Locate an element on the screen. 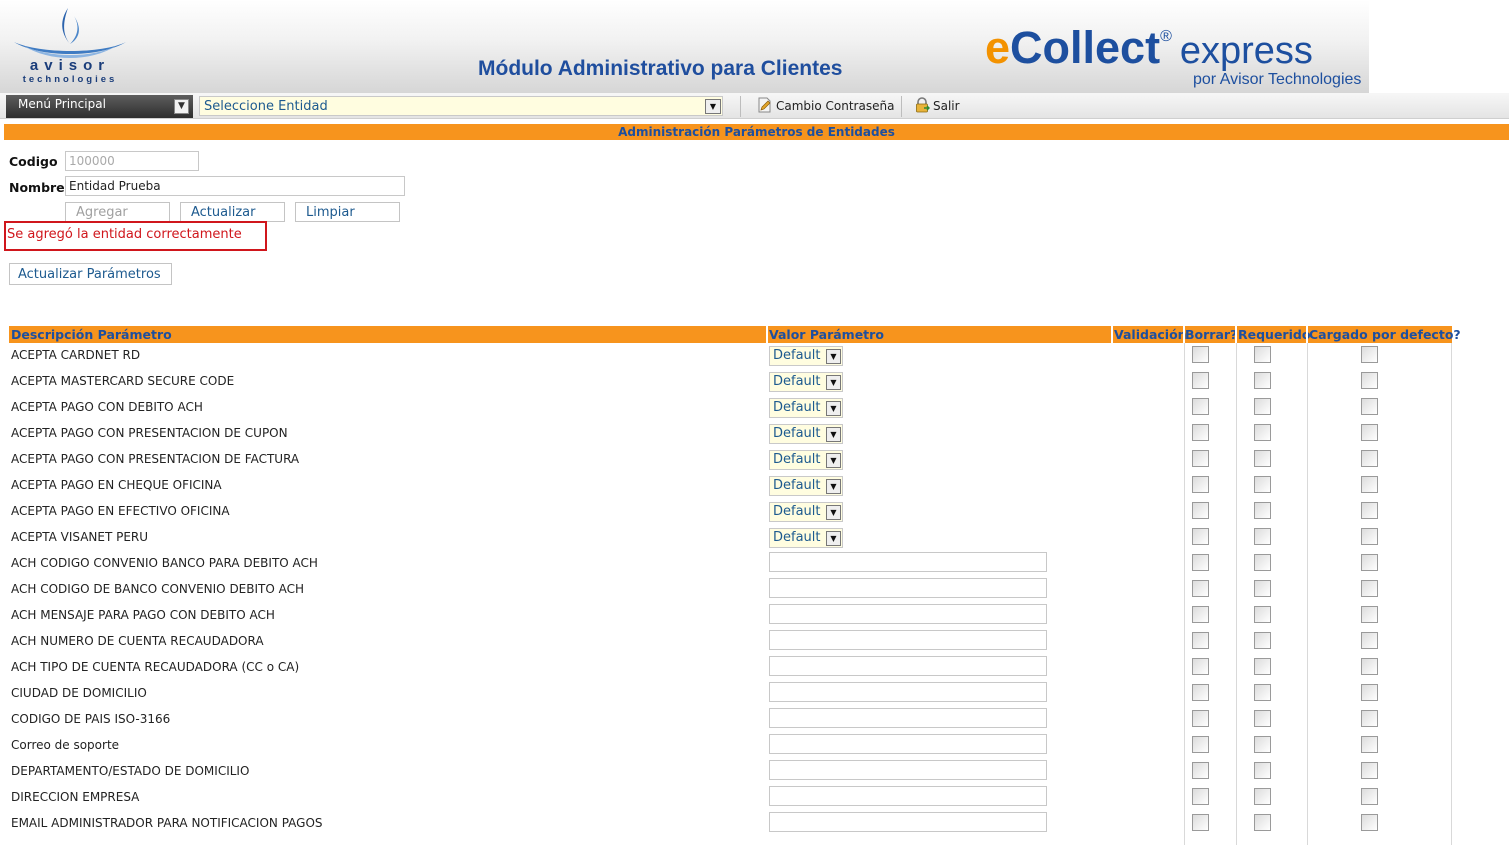 The width and height of the screenshot is (1509, 845). parameter-description: ACEPTA PAGO CON PRESENTACION DE FACTURA is located at coordinates (155, 459).